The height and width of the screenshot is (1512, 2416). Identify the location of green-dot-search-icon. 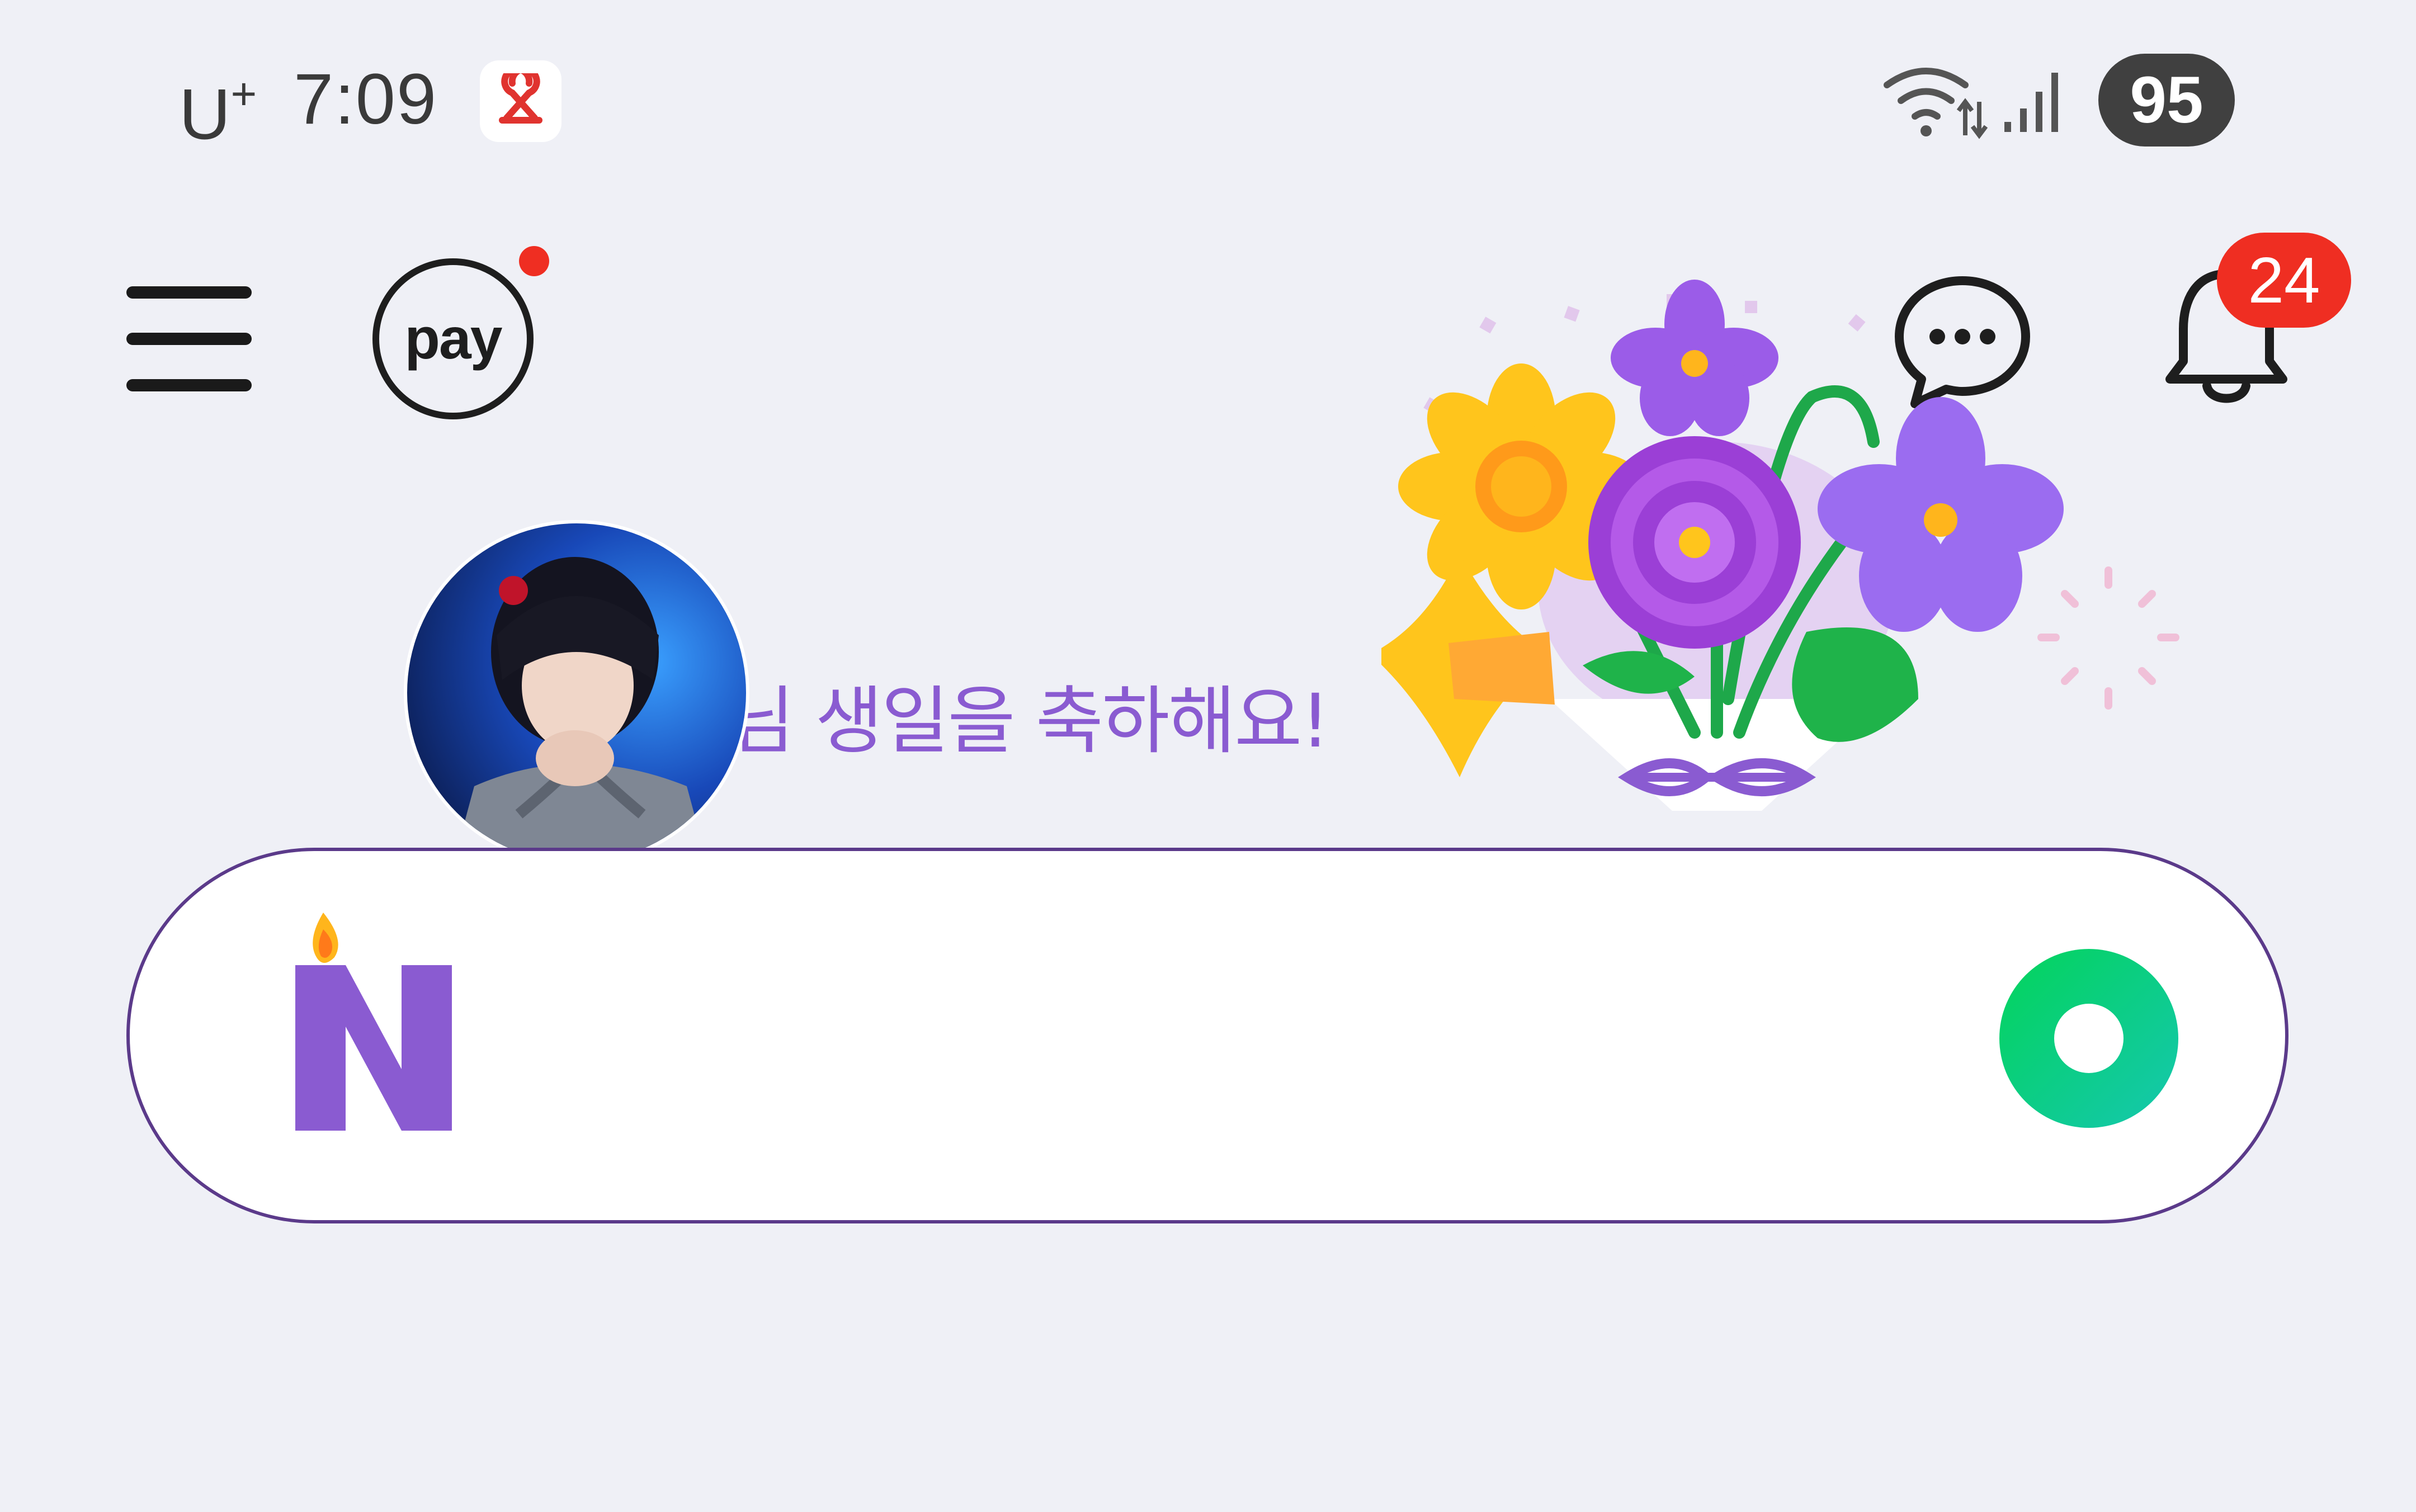
(2089, 1038).